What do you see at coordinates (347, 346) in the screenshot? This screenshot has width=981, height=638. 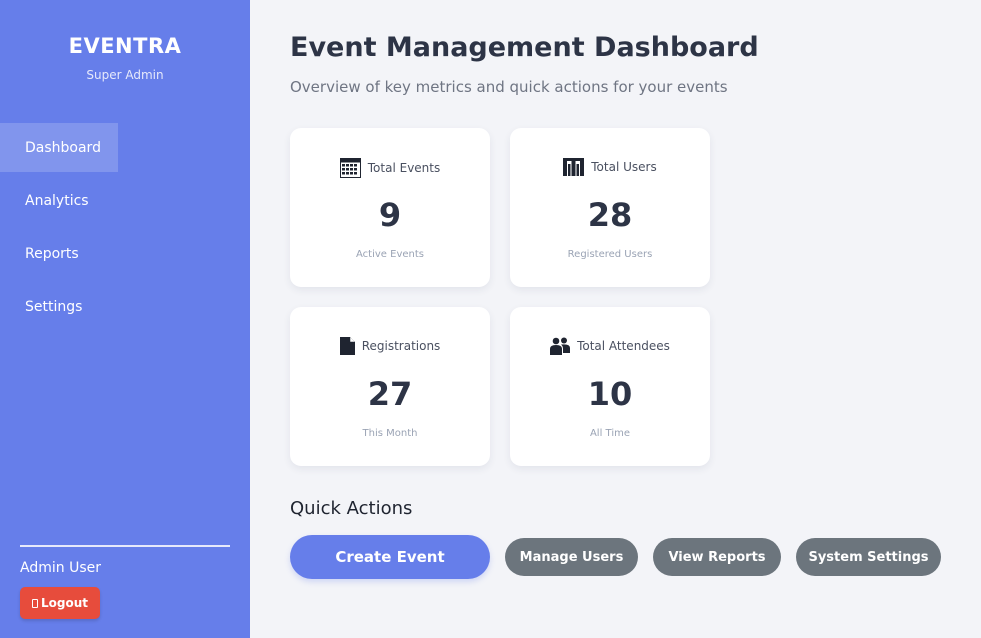 I see `document-icon` at bounding box center [347, 346].